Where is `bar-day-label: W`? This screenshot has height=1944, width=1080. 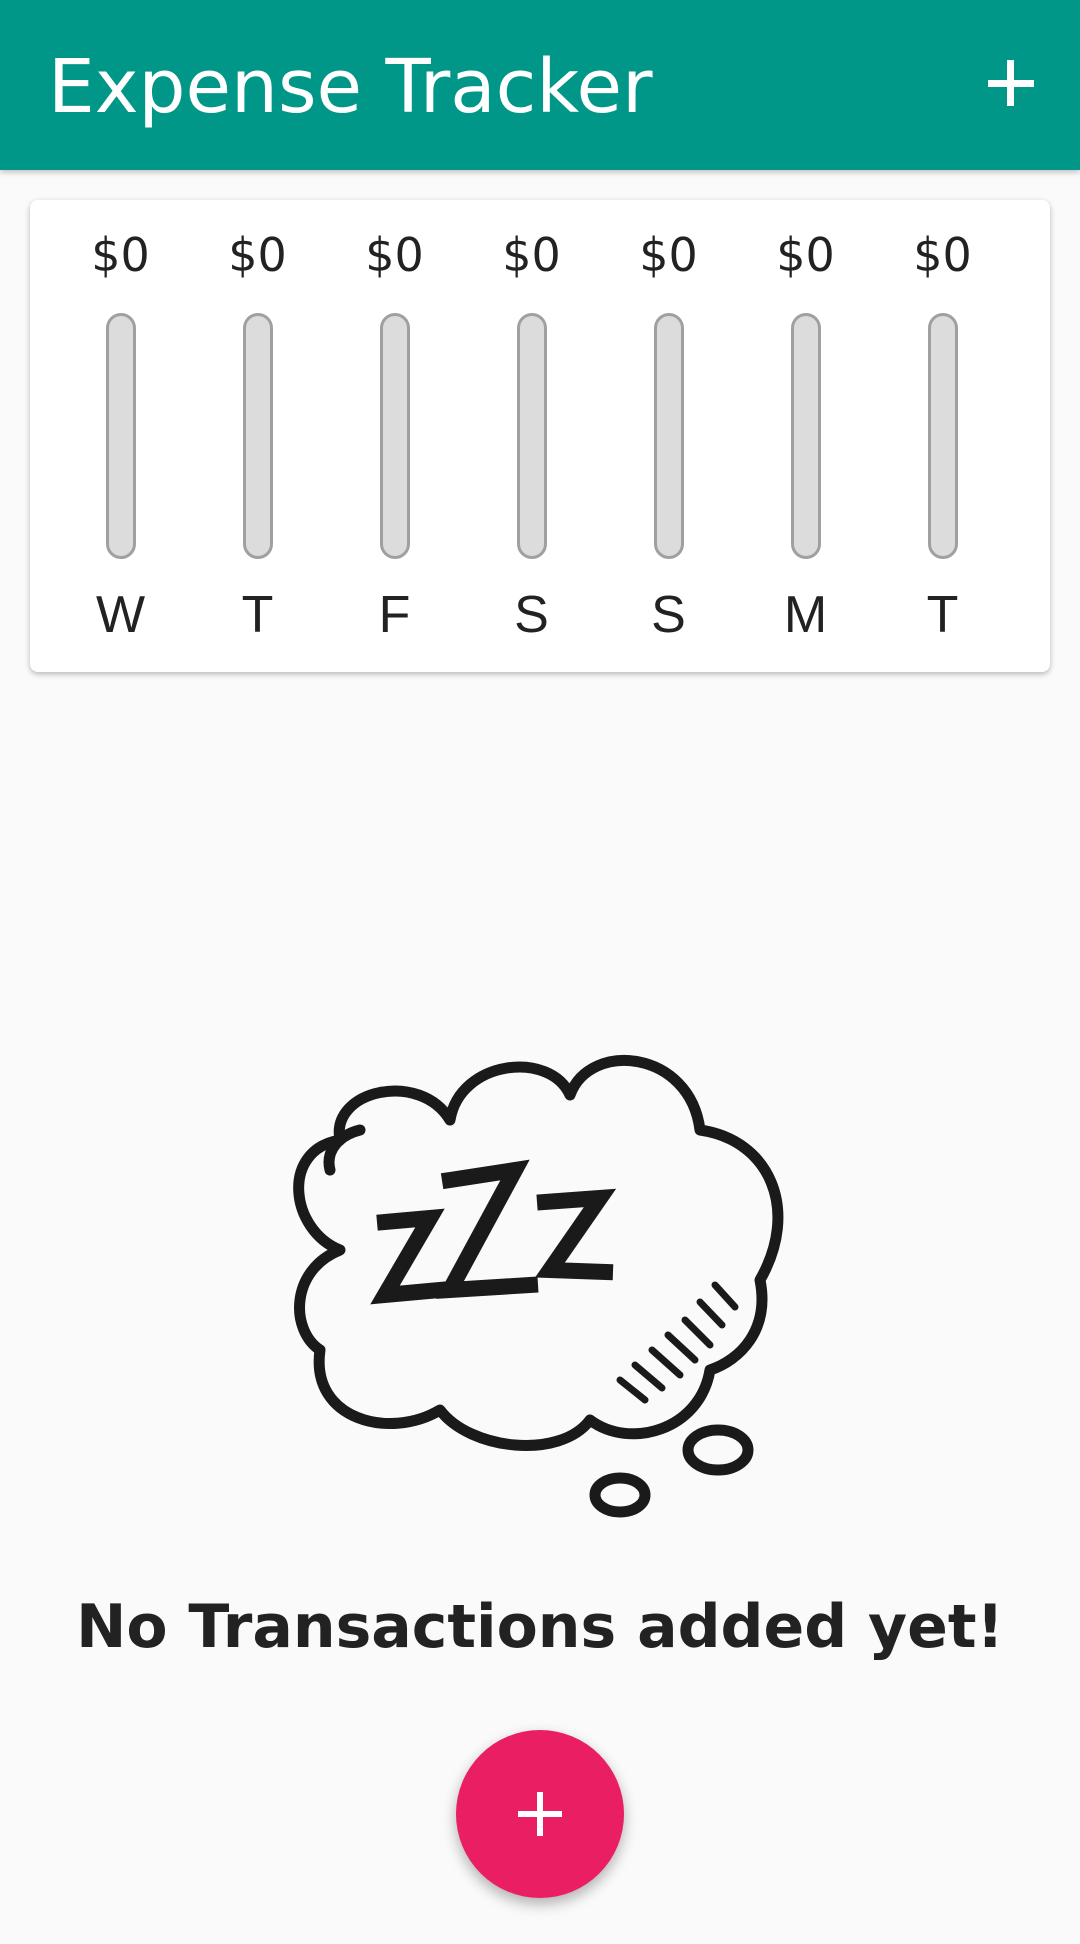
bar-day-label: W is located at coordinates (120, 615).